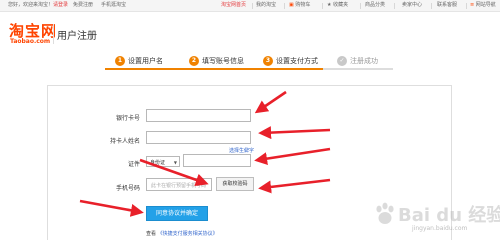 This screenshot has height=240, width=500. Describe the element at coordinates (53, 34) in the screenshot. I see `header-divider` at that location.